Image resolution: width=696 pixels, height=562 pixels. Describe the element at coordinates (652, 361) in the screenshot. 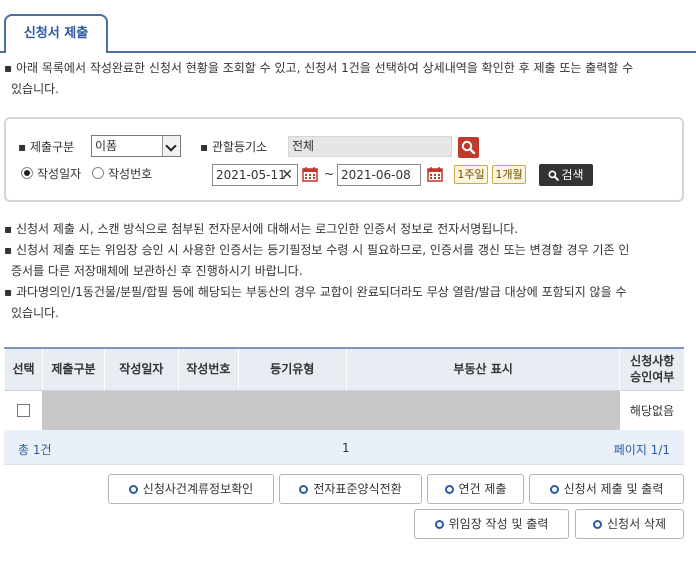

I see `col-approval-line1: 신청사항` at that location.